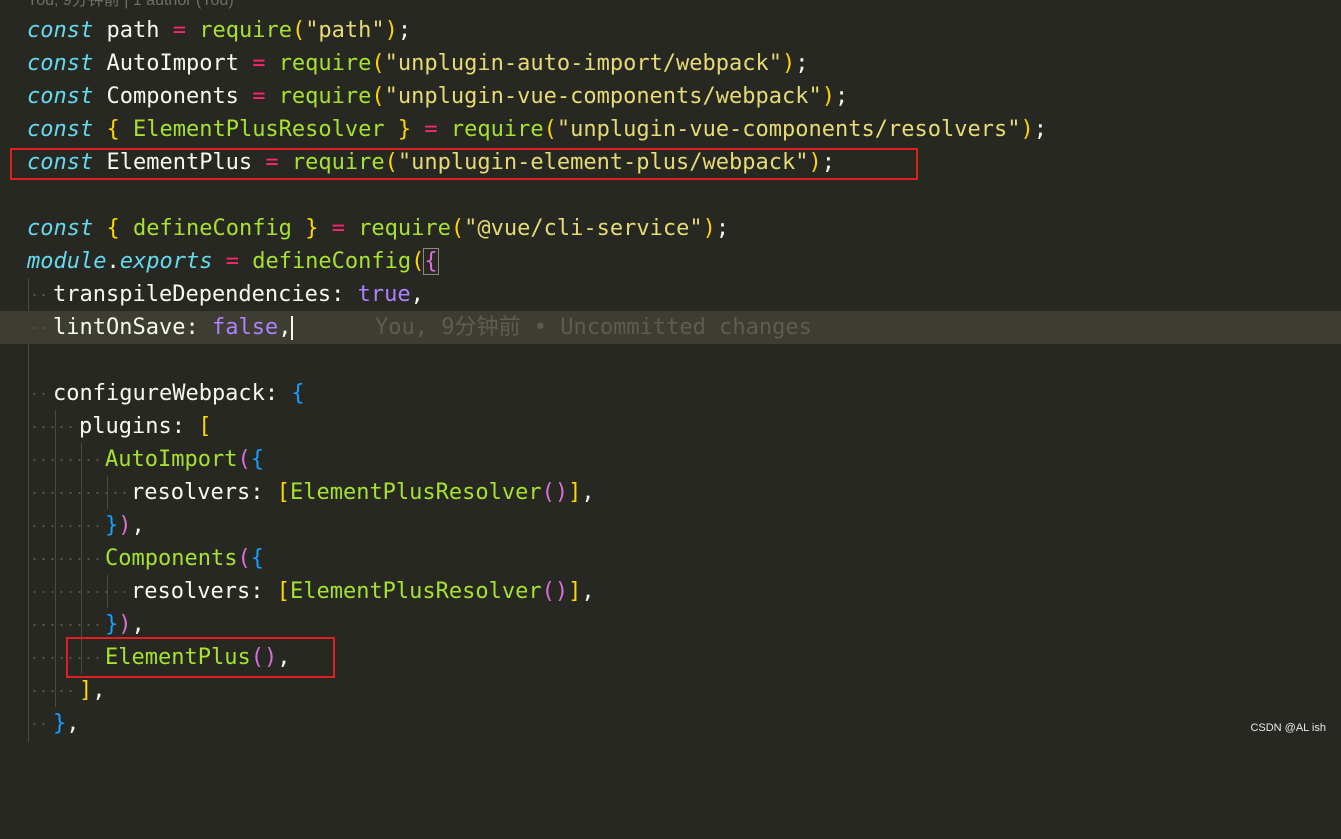  I want to click on property-key: lintOnSave, so click(119, 327).